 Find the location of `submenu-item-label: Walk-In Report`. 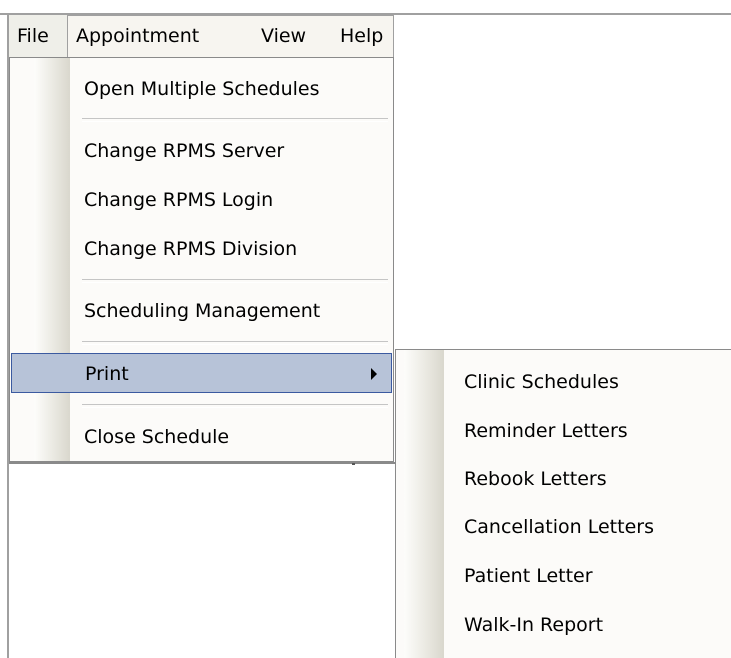

submenu-item-label: Walk-In Report is located at coordinates (534, 625).